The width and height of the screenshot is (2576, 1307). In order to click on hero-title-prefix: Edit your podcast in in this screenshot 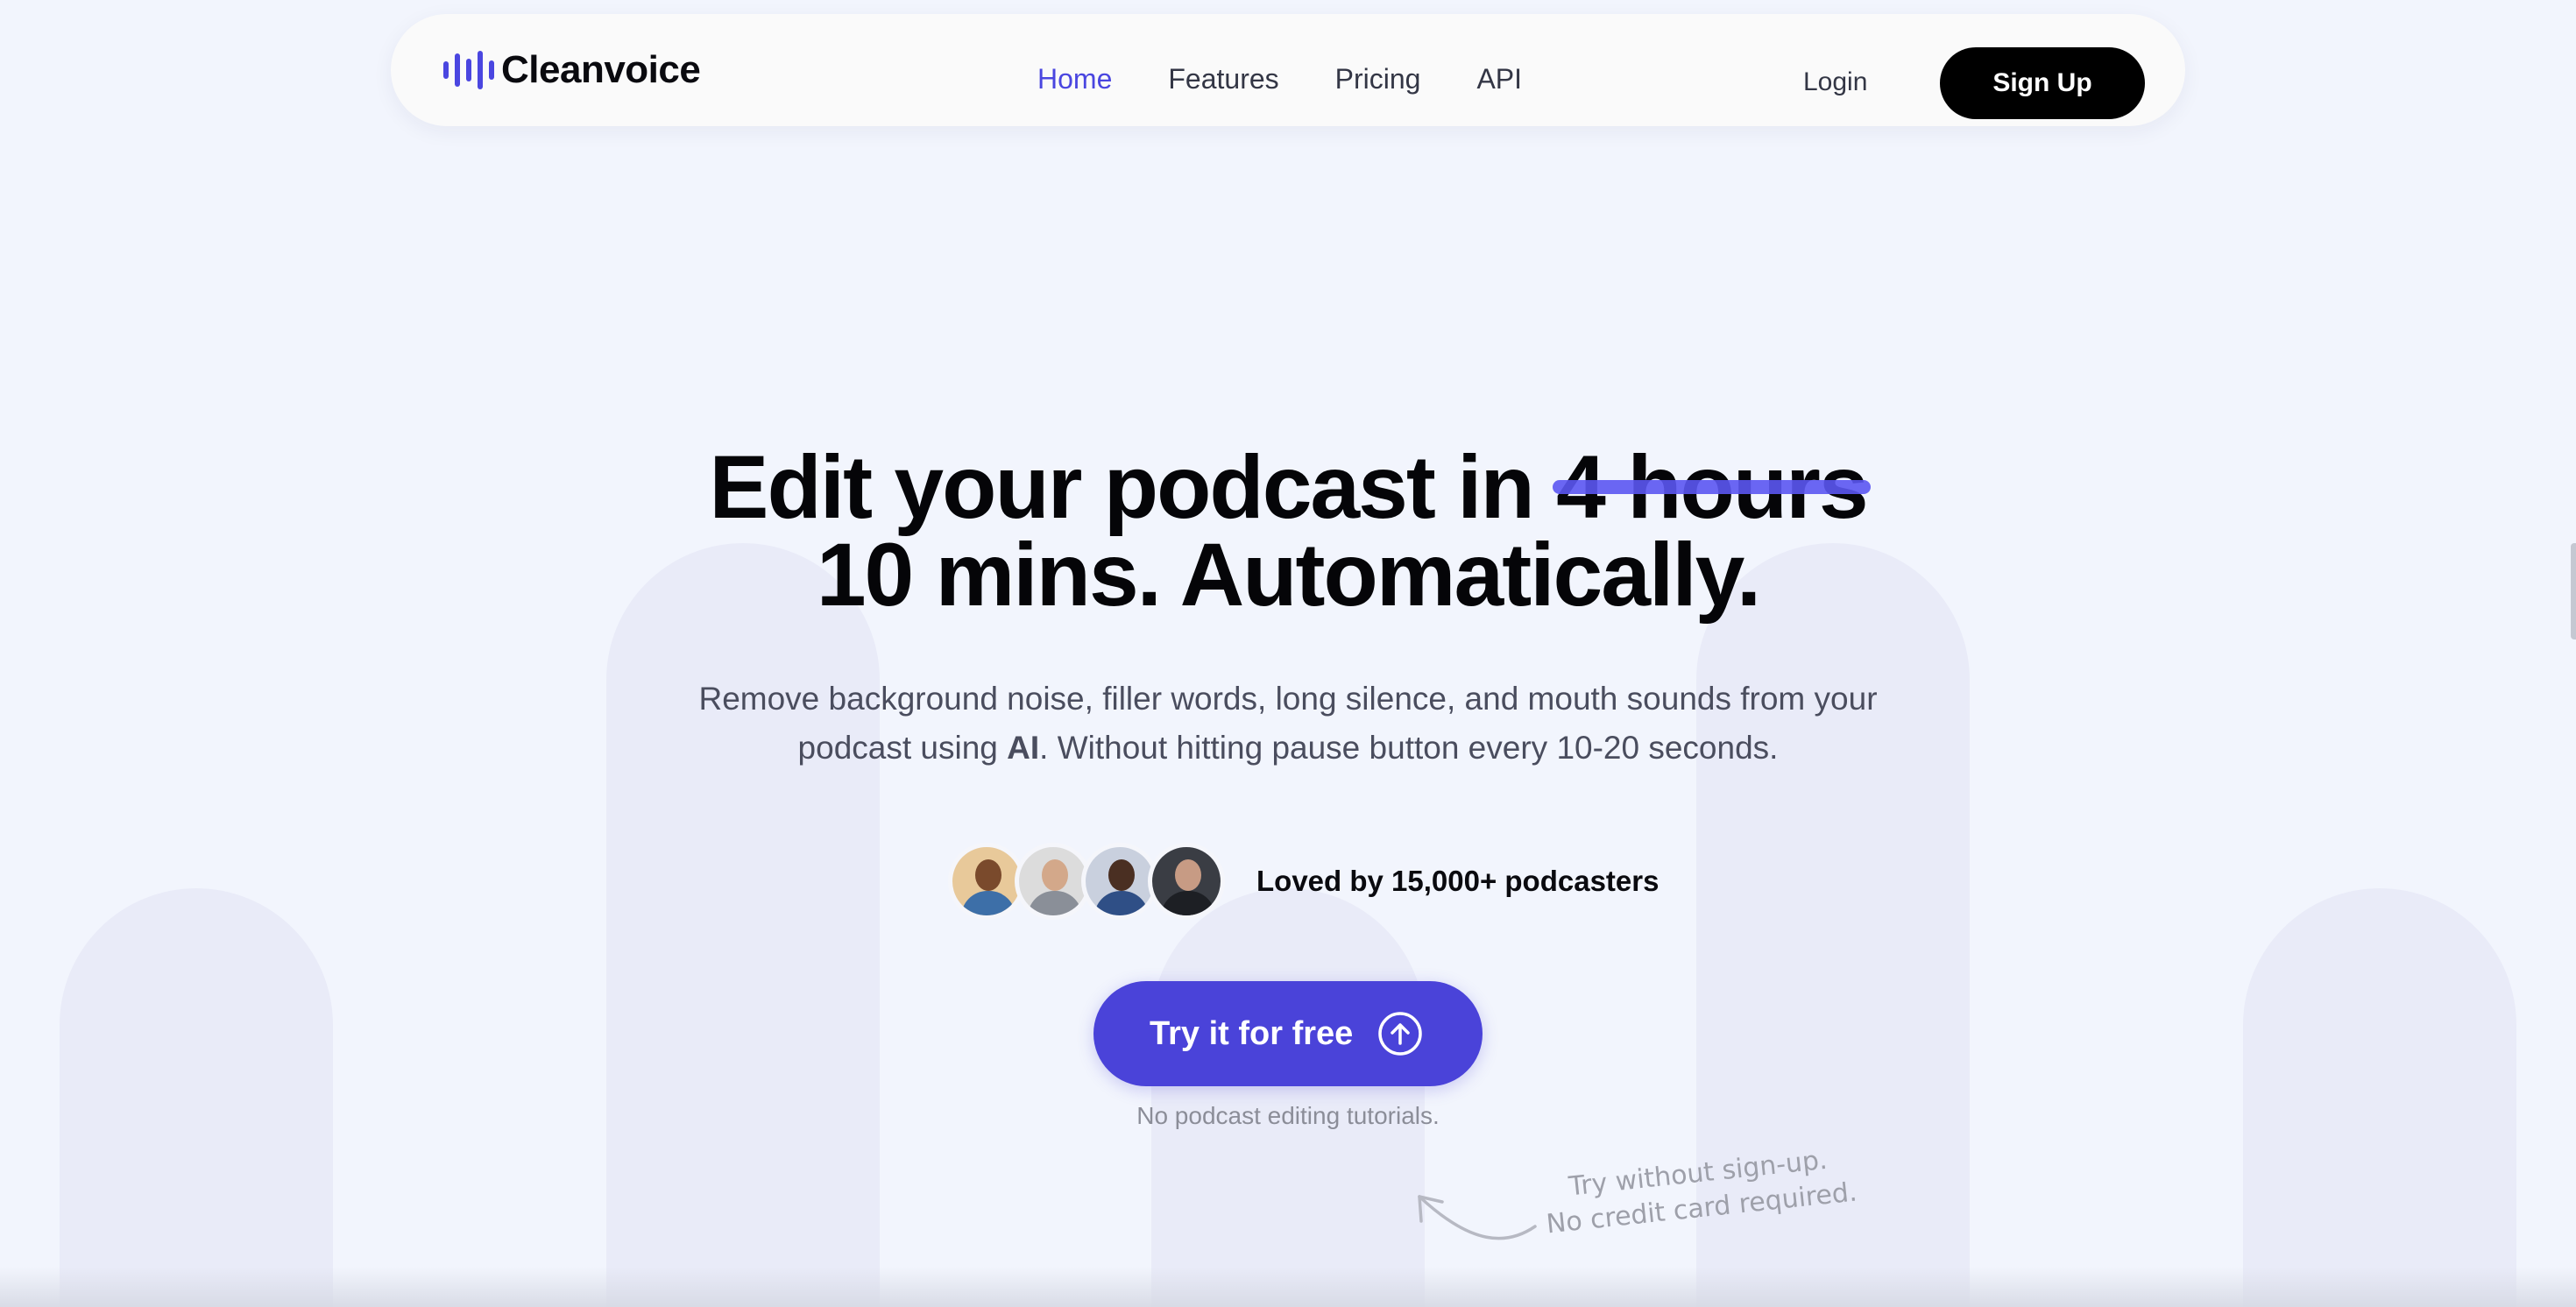, I will do `click(1121, 487)`.